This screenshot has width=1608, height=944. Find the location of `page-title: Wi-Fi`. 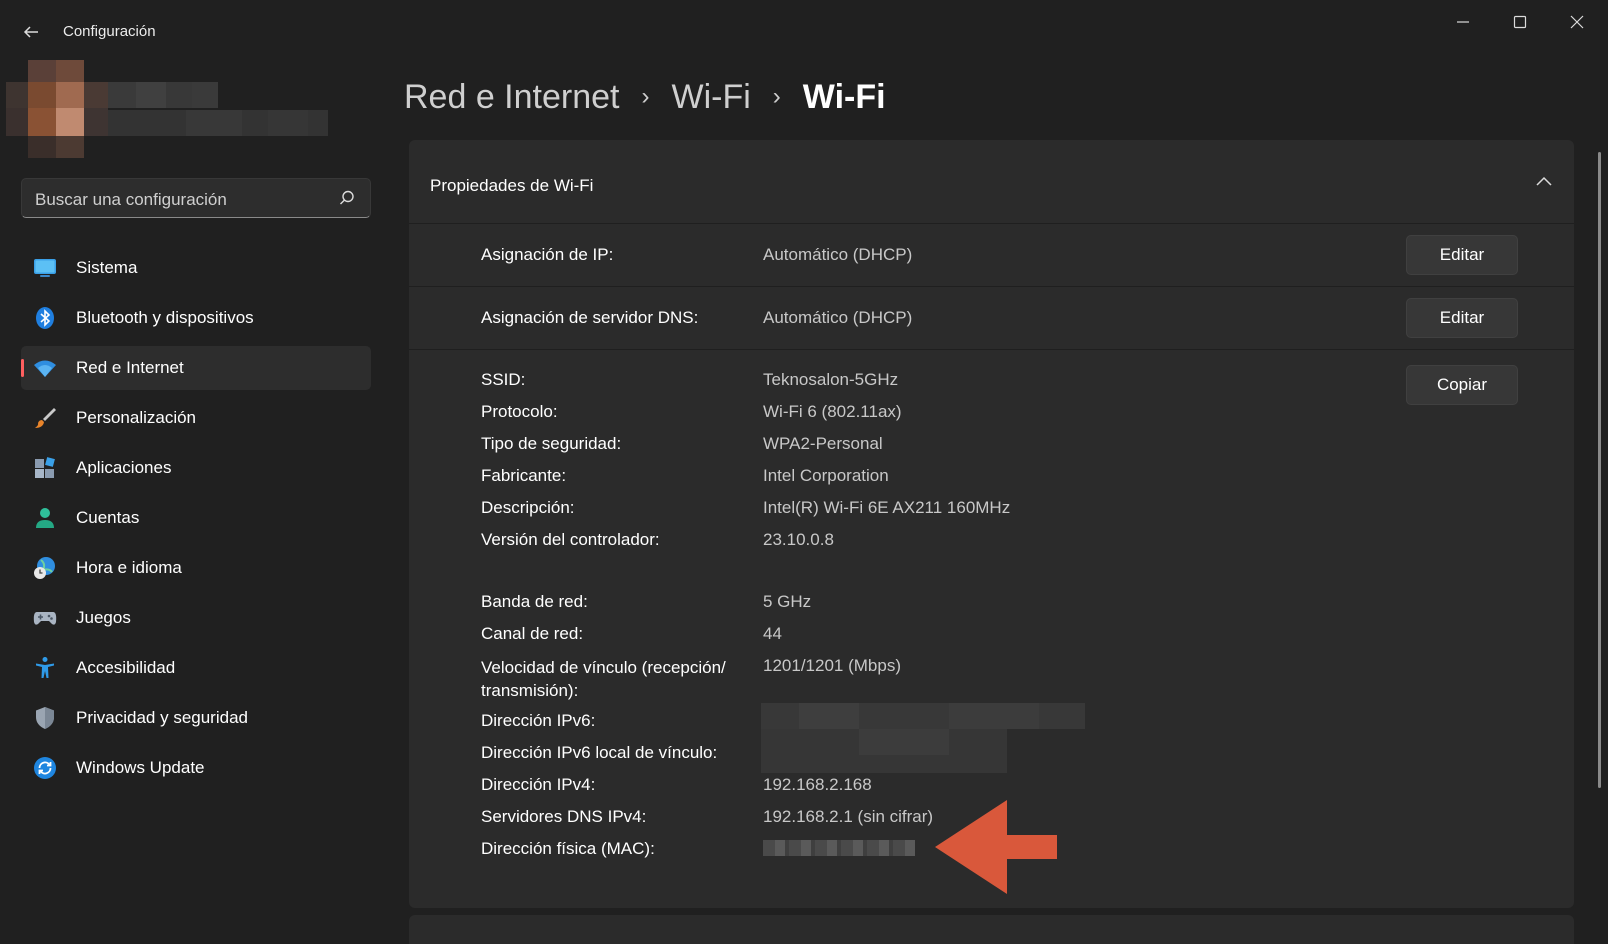

page-title: Wi-Fi is located at coordinates (844, 96).